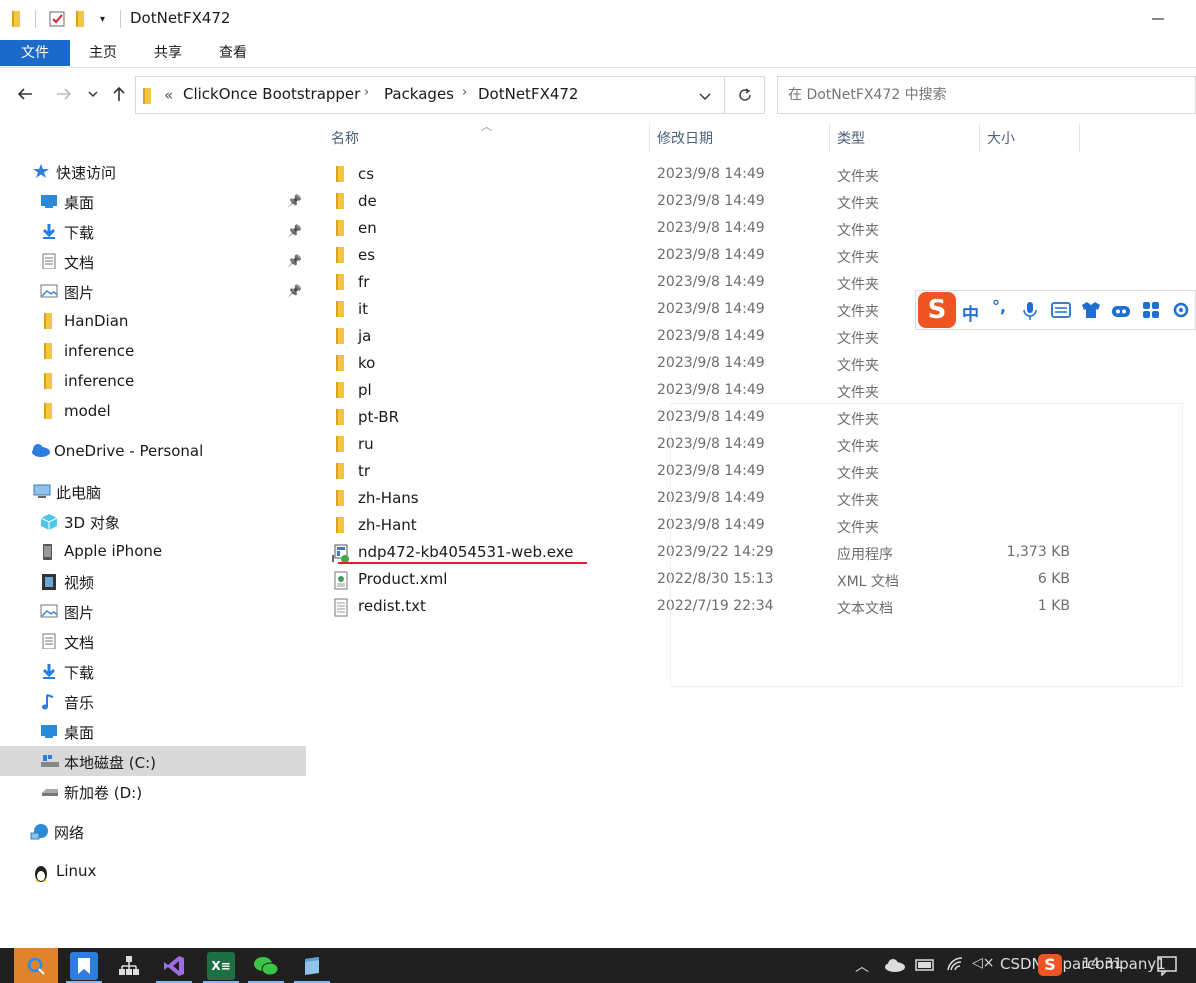 The height and width of the screenshot is (983, 1196). I want to click on breadcrumb-clickonce: ClickOnce Bootstrapper, so click(271, 94).